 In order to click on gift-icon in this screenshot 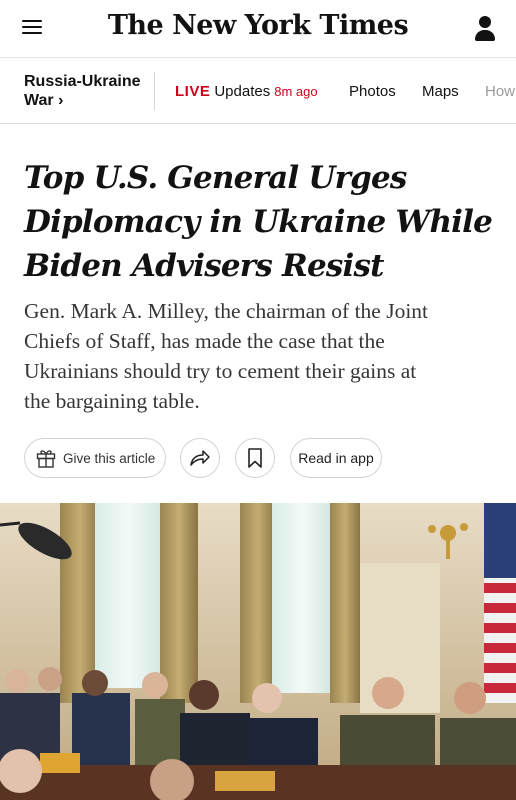, I will do `click(46, 459)`.